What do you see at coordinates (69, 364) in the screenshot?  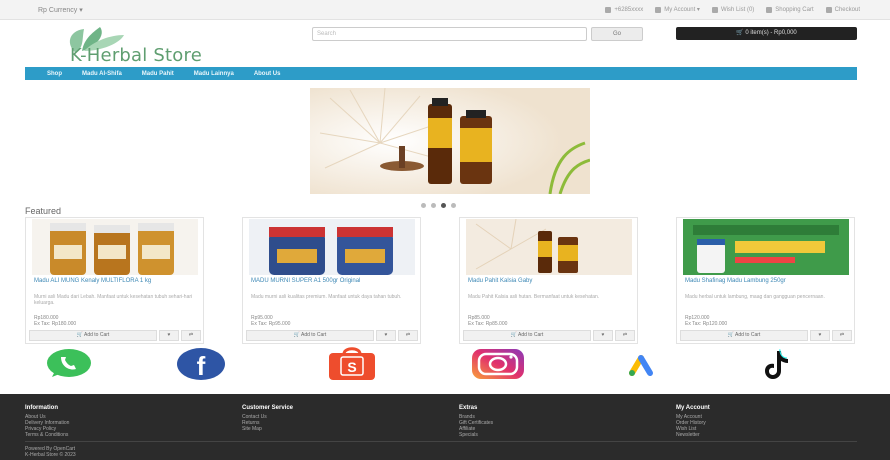 I see `whatsapp-icon` at bounding box center [69, 364].